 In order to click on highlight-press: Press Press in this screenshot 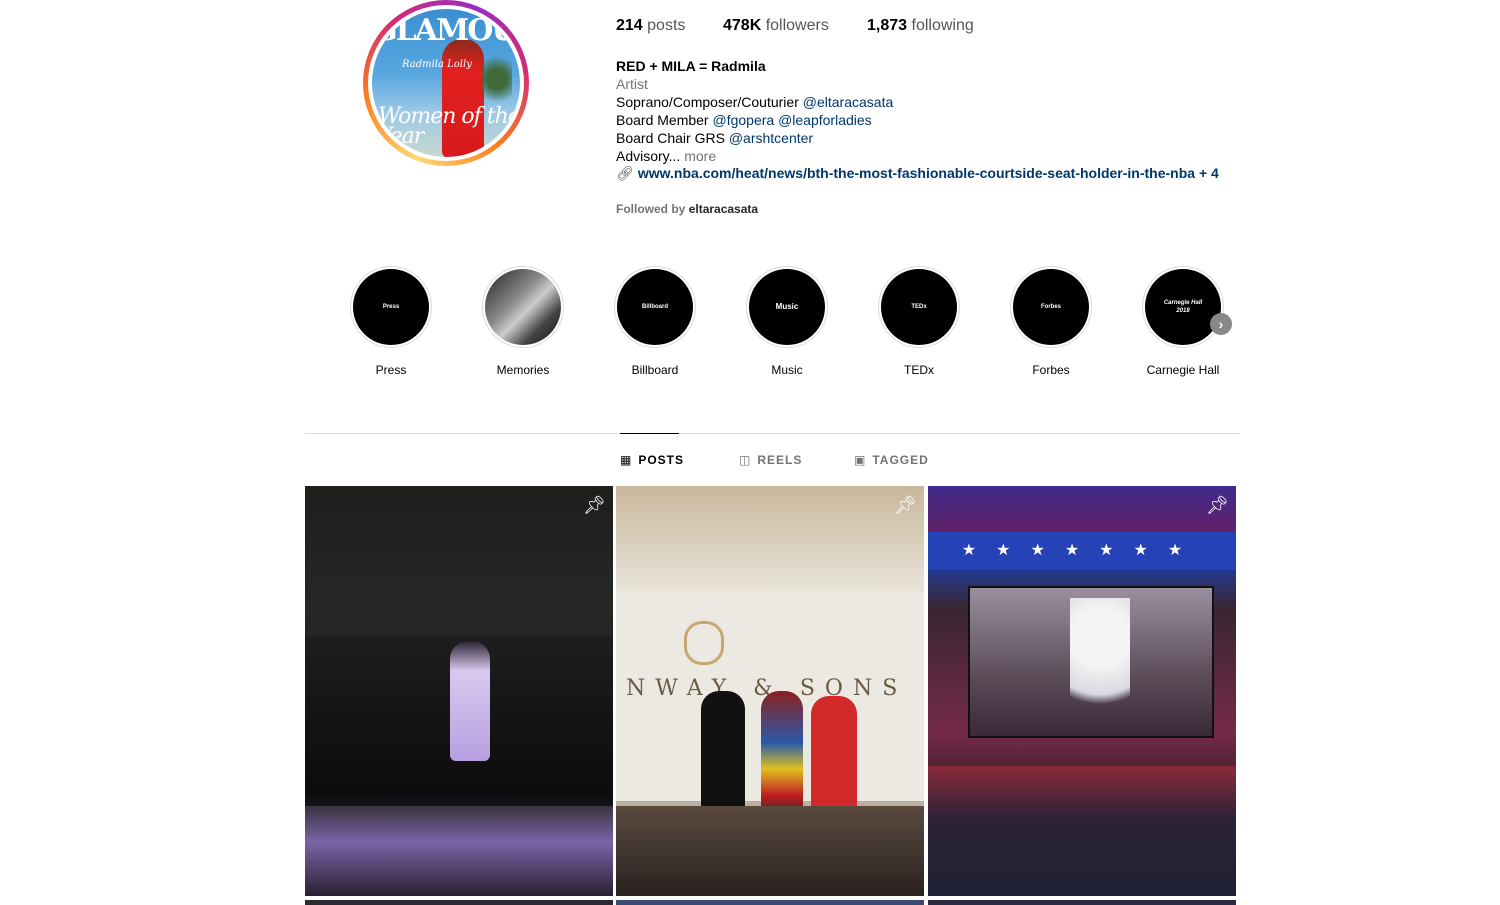, I will do `click(391, 321)`.